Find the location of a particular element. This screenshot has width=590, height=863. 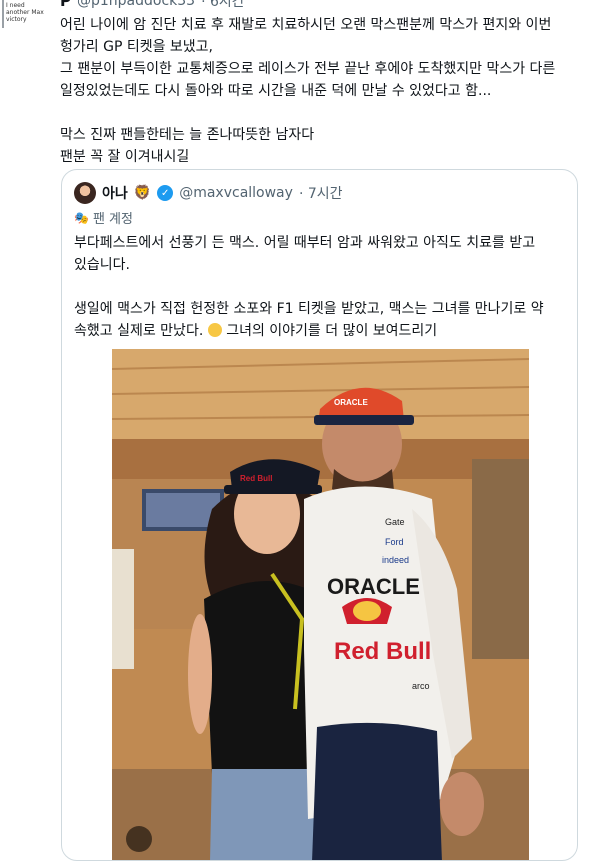

quoted-spacer is located at coordinates (320, 287).